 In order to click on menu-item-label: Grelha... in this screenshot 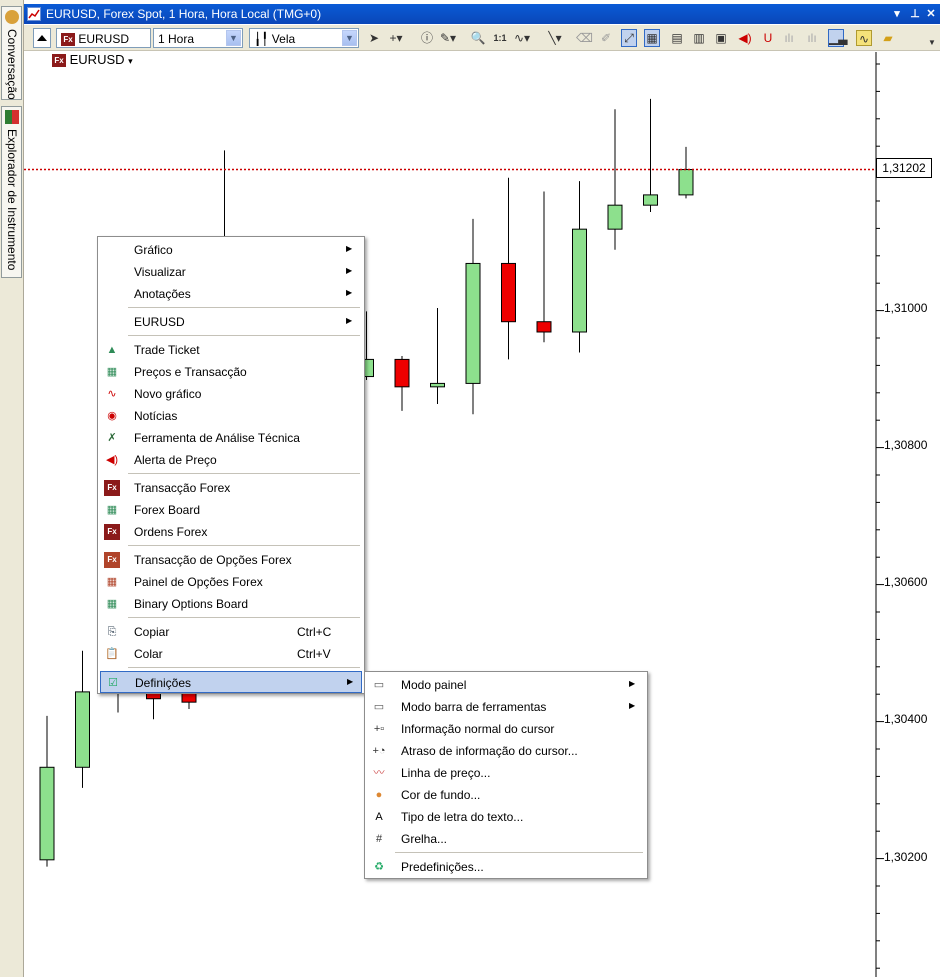, I will do `click(424, 839)`.